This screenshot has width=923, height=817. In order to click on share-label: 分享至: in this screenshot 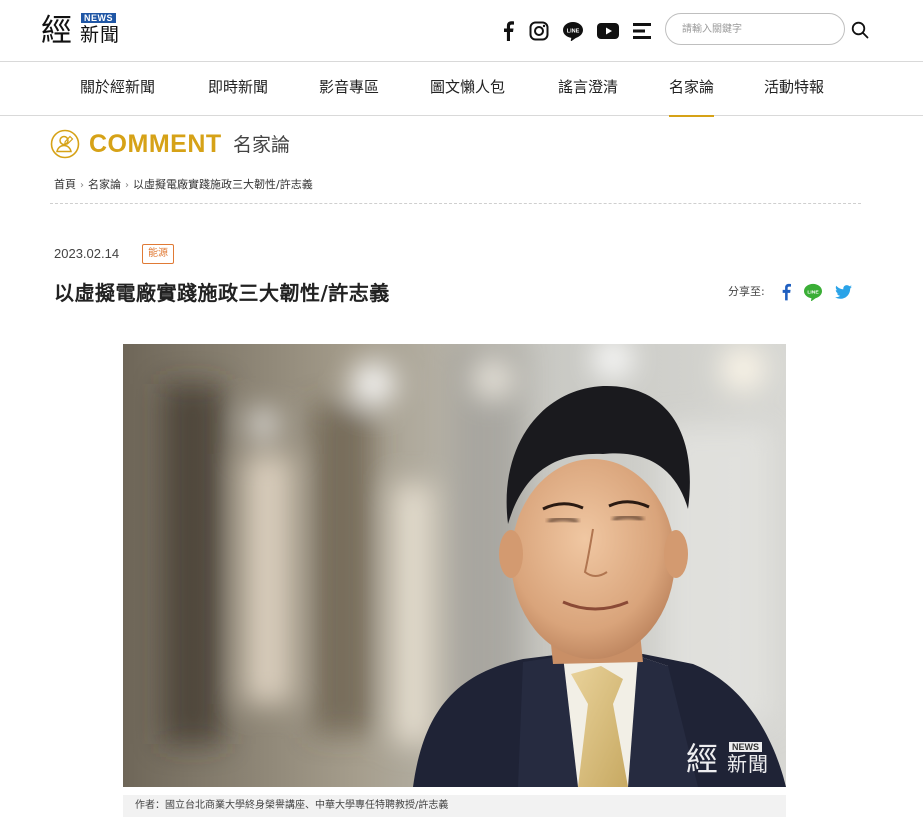, I will do `click(746, 291)`.